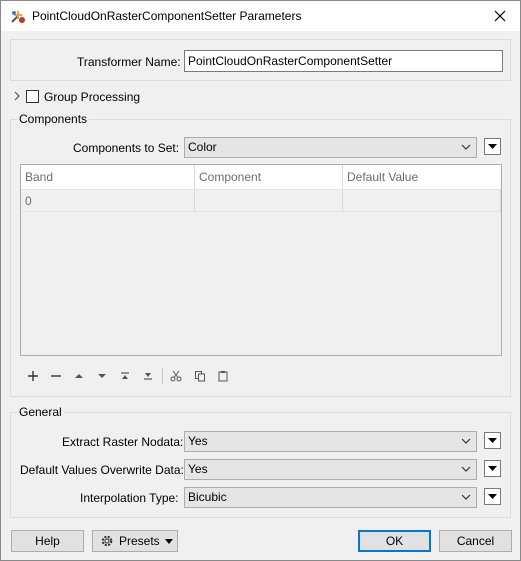  What do you see at coordinates (92, 97) in the screenshot?
I see `group-processing-label: Group Processing` at bounding box center [92, 97].